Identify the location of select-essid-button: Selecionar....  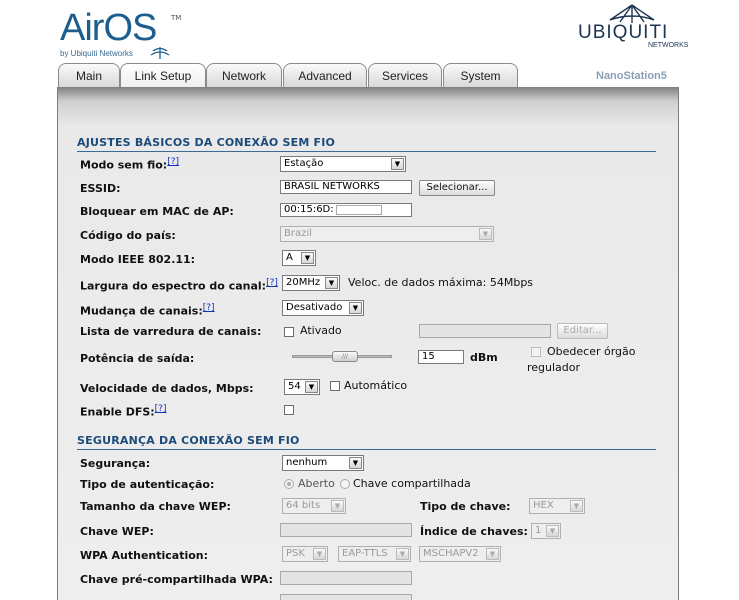
(457, 188).